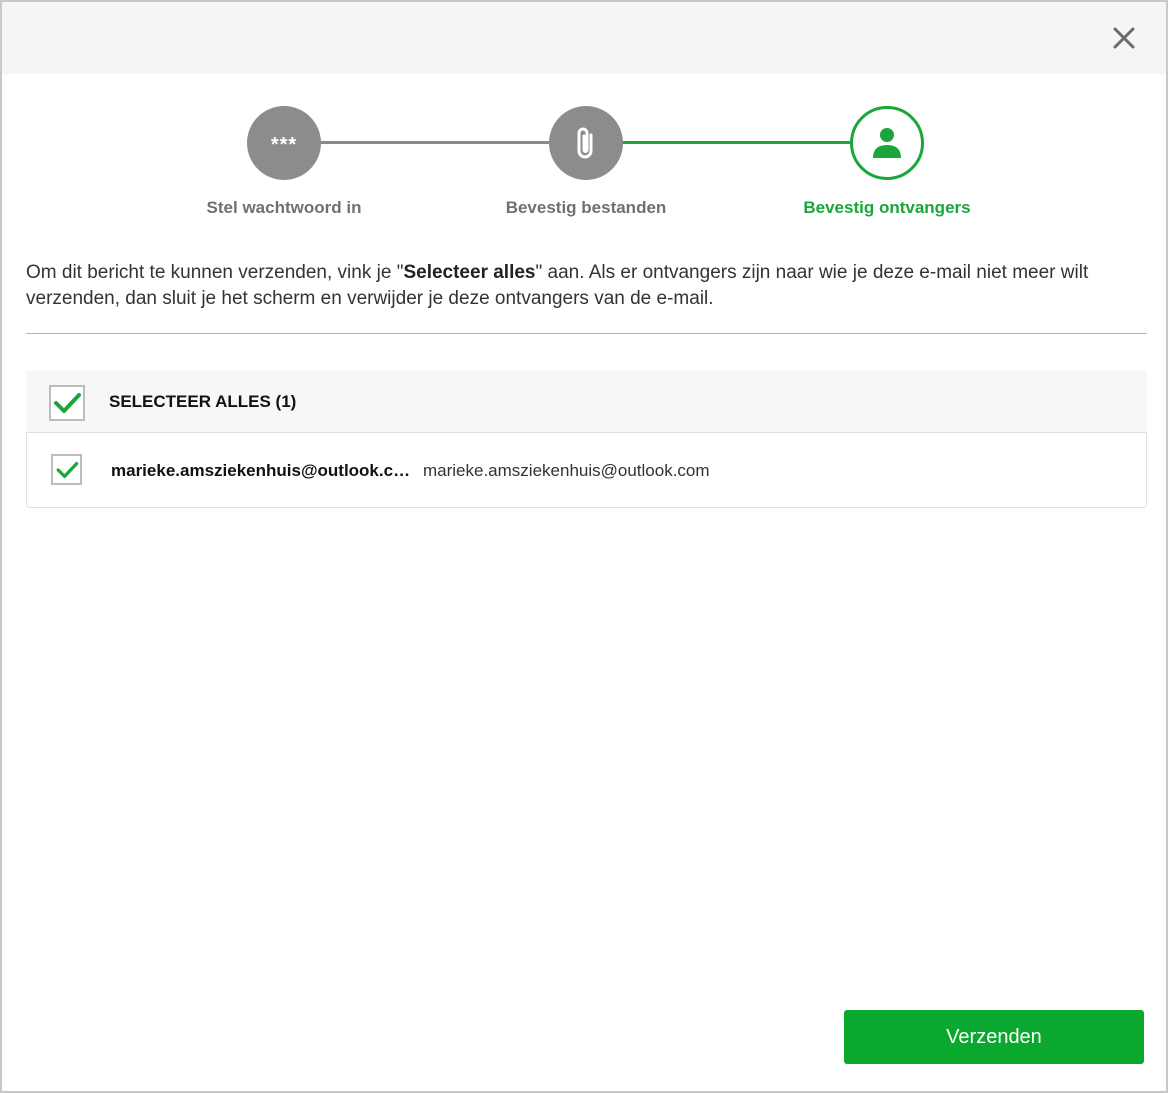  I want to click on recipient-email: marieke.amsziekenhuis@outlook.com, so click(566, 470).